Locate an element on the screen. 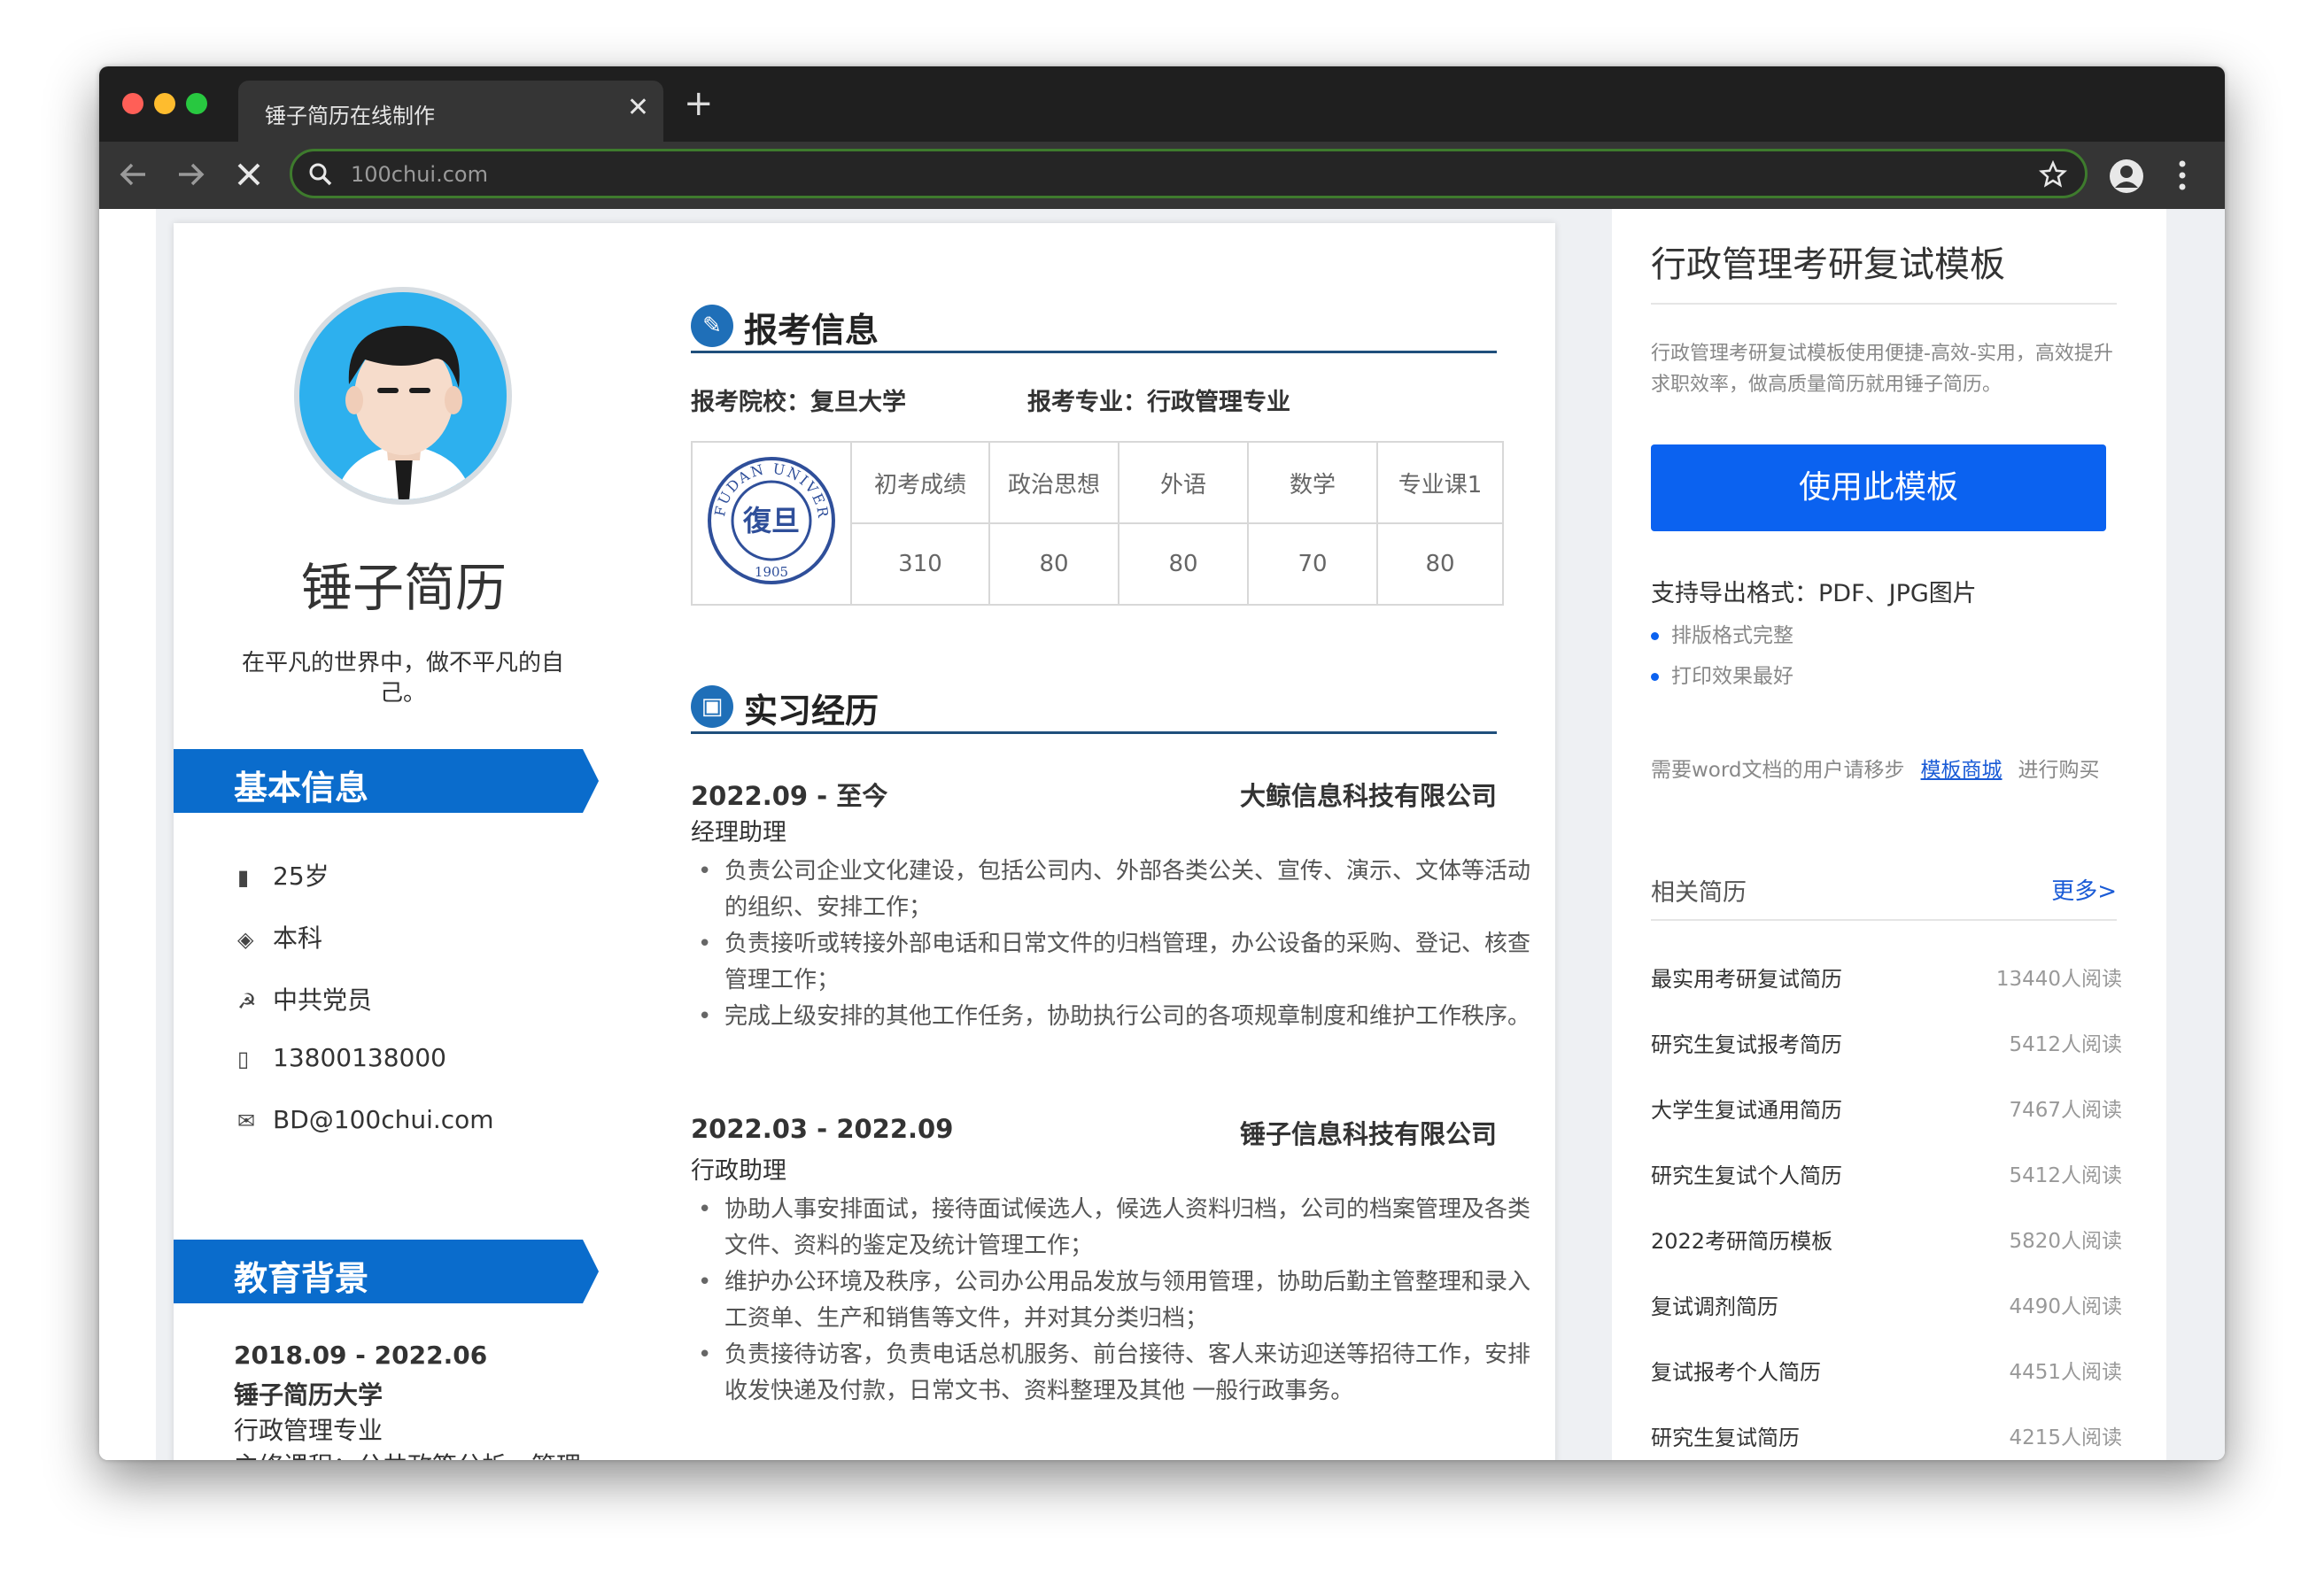 The width and height of the screenshot is (2324, 1592). close-window-button is located at coordinates (132, 103).